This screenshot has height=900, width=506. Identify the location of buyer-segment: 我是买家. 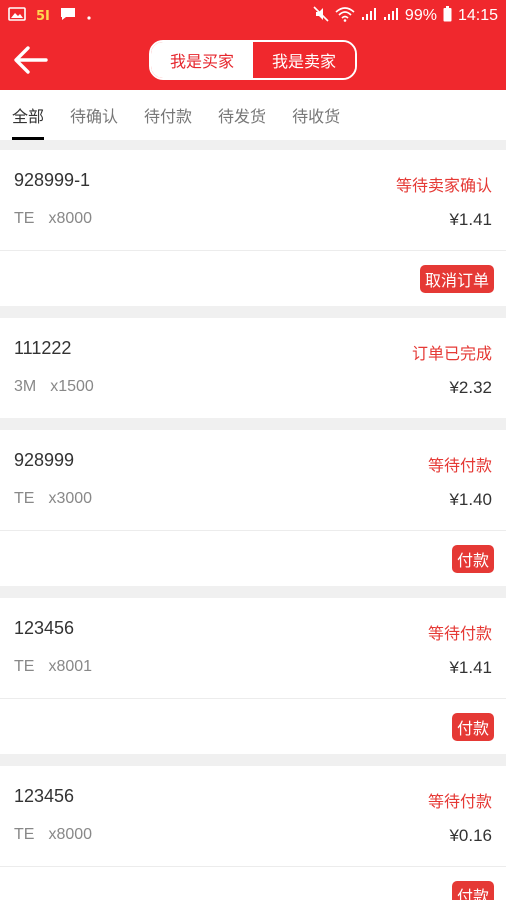
(202, 60).